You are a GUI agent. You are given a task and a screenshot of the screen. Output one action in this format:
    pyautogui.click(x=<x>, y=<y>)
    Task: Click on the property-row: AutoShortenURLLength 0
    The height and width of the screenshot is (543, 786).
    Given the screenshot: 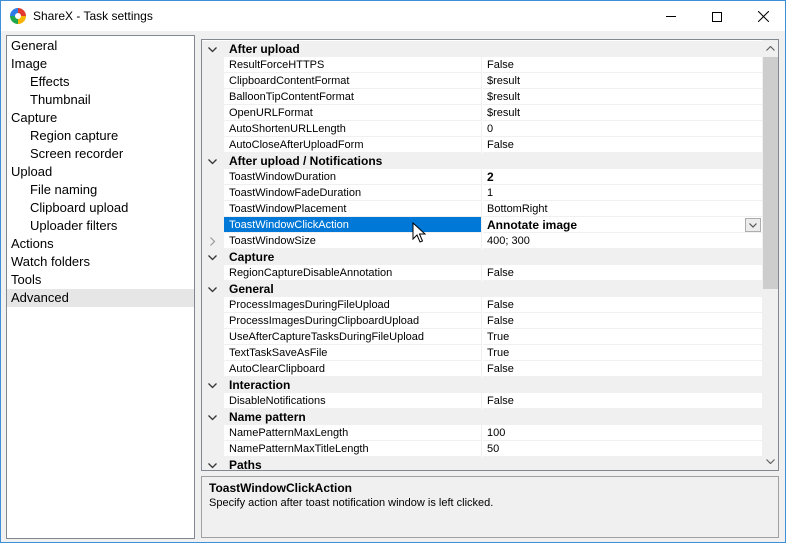 What is the action you would take?
    pyautogui.click(x=482, y=129)
    